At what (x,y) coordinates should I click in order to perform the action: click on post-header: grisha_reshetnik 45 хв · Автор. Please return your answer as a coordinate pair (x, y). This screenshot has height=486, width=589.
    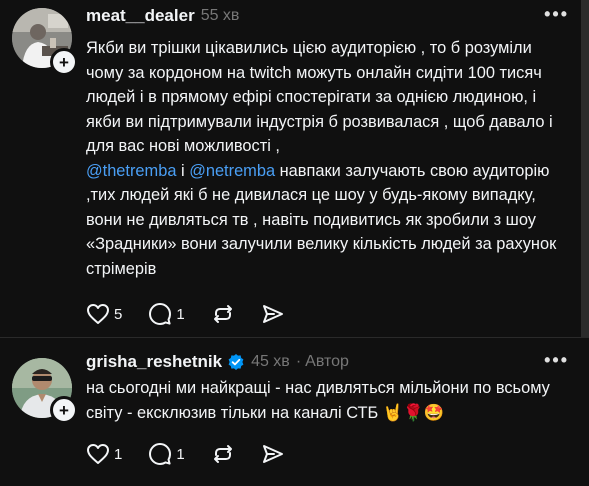
    Looking at the image, I should click on (217, 362).